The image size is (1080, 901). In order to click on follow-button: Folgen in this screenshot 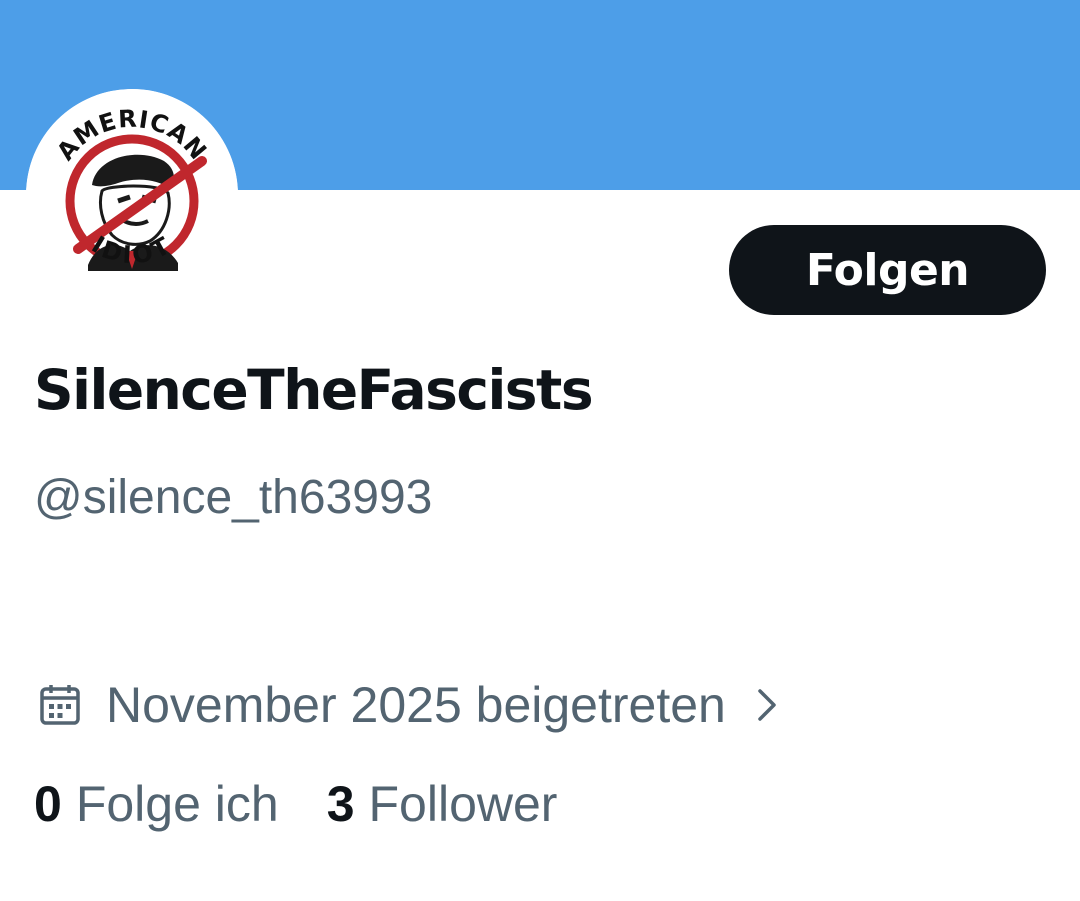, I will do `click(887, 270)`.